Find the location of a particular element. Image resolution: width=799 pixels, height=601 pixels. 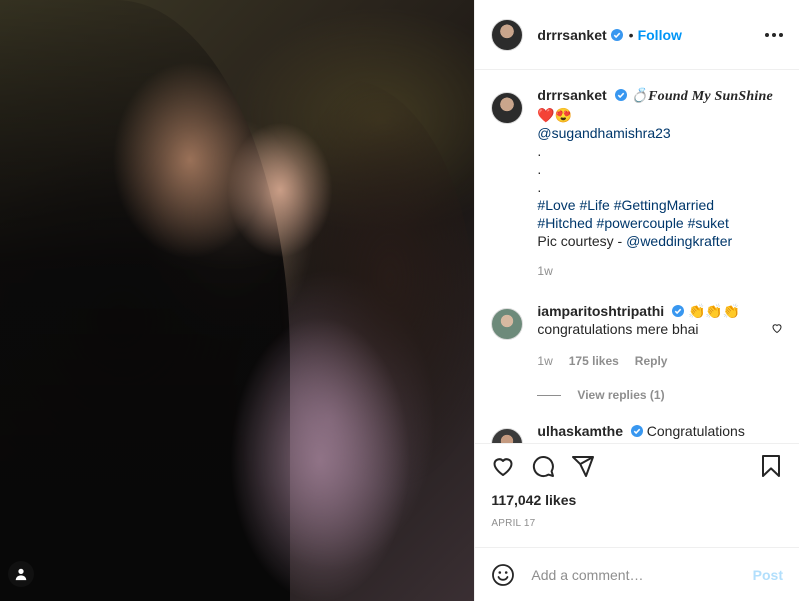

caption-credit-mention: @weddingkrafter is located at coordinates (679, 241).